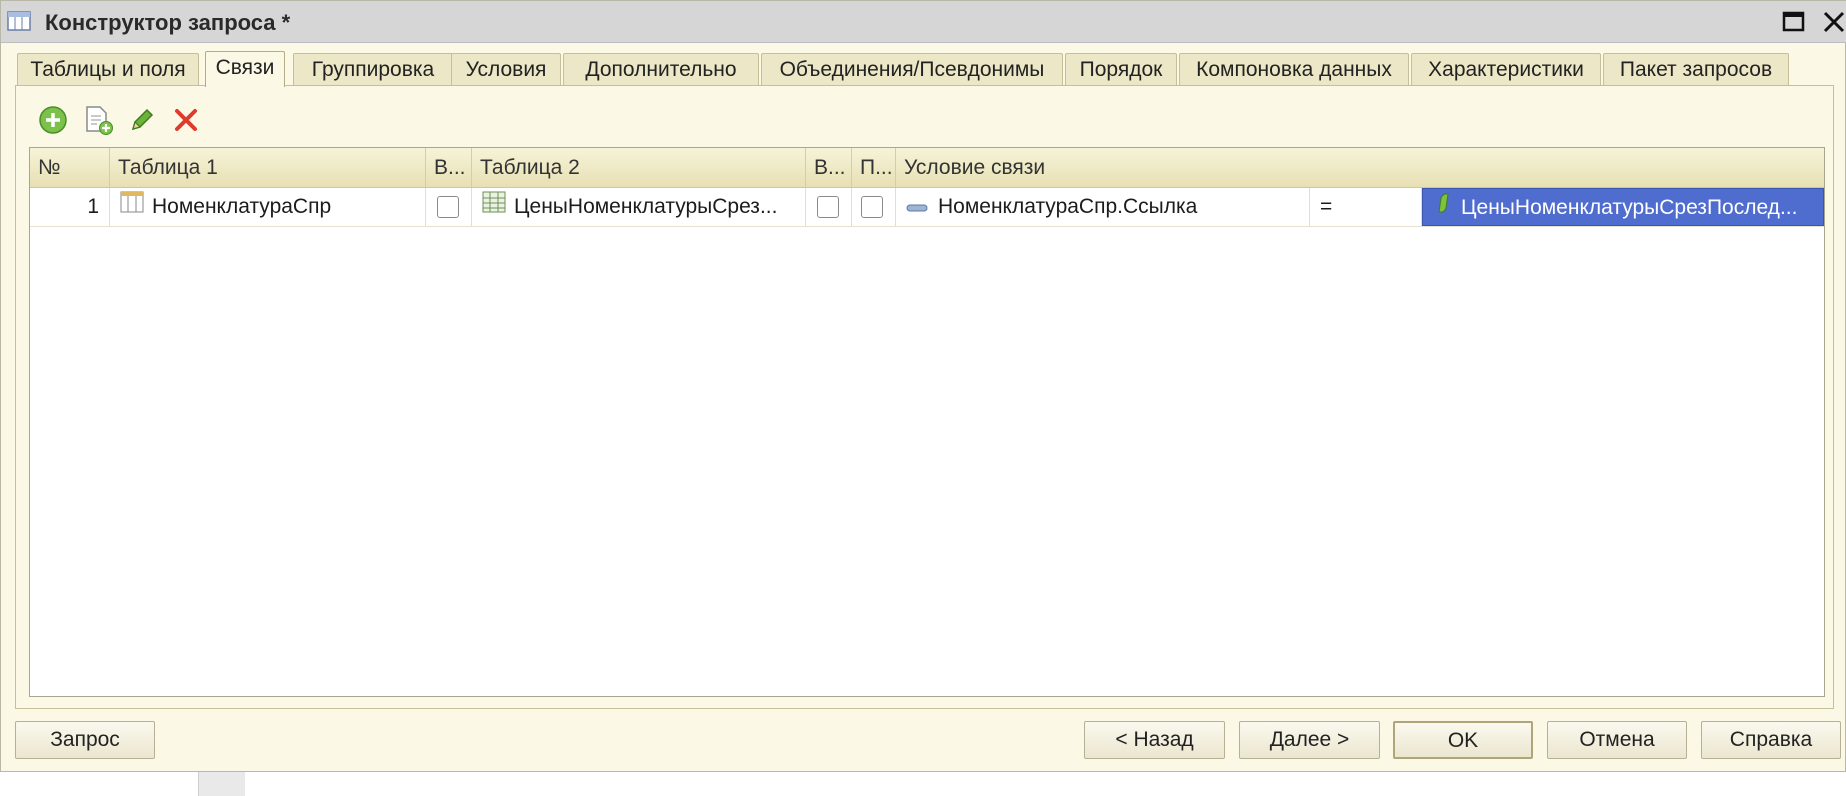 The height and width of the screenshot is (796, 1846). What do you see at coordinates (1360, 167) in the screenshot?
I see `column-header-condition: Условие связи` at bounding box center [1360, 167].